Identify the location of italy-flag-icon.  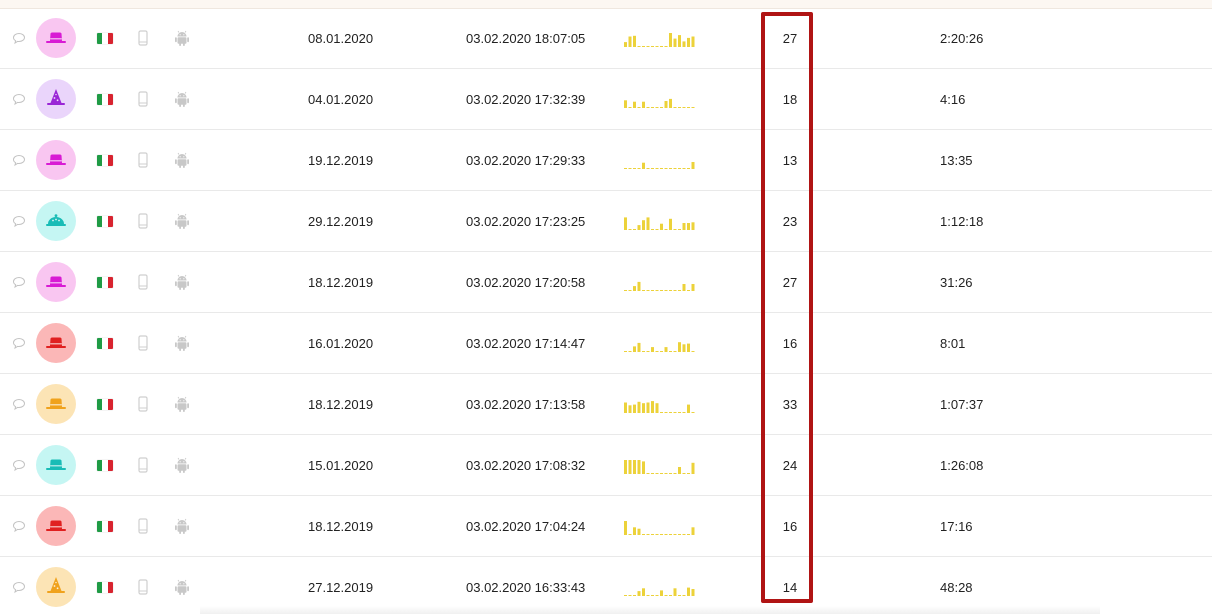
(105, 99).